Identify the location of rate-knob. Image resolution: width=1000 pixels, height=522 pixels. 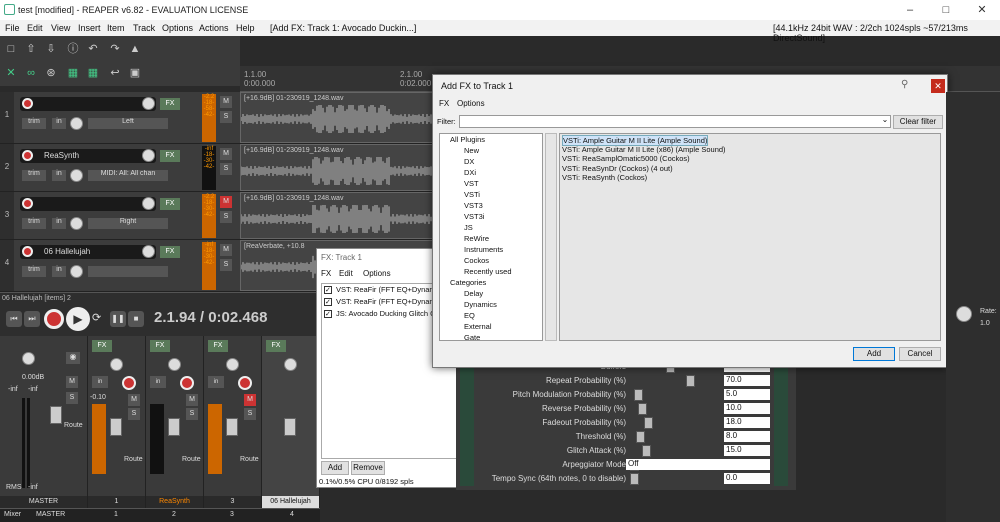
(964, 314).